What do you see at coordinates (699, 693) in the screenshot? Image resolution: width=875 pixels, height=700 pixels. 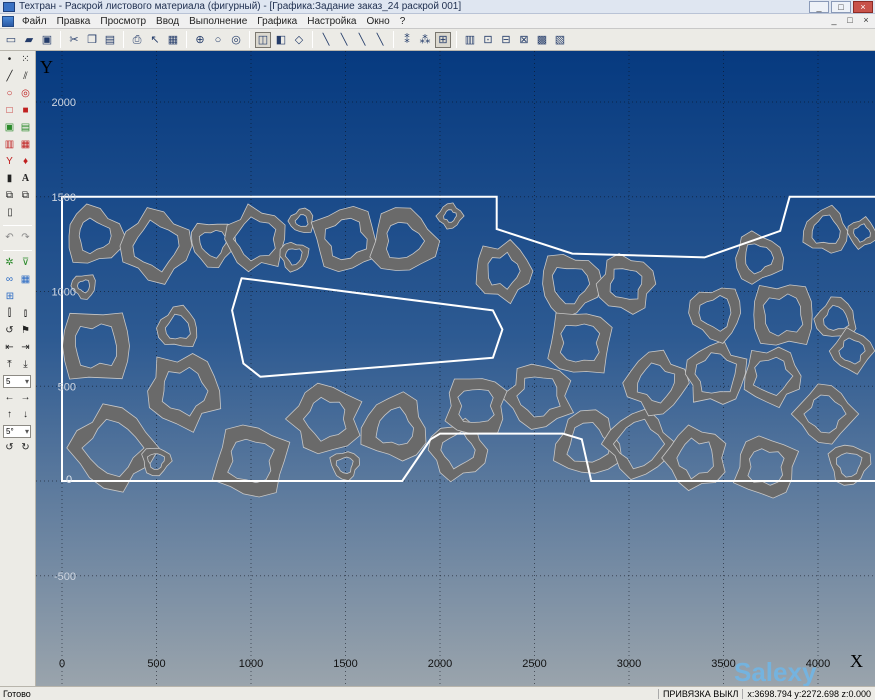 I see `snap-status: ПРИВЯЗКА ВЫКЛ` at bounding box center [699, 693].